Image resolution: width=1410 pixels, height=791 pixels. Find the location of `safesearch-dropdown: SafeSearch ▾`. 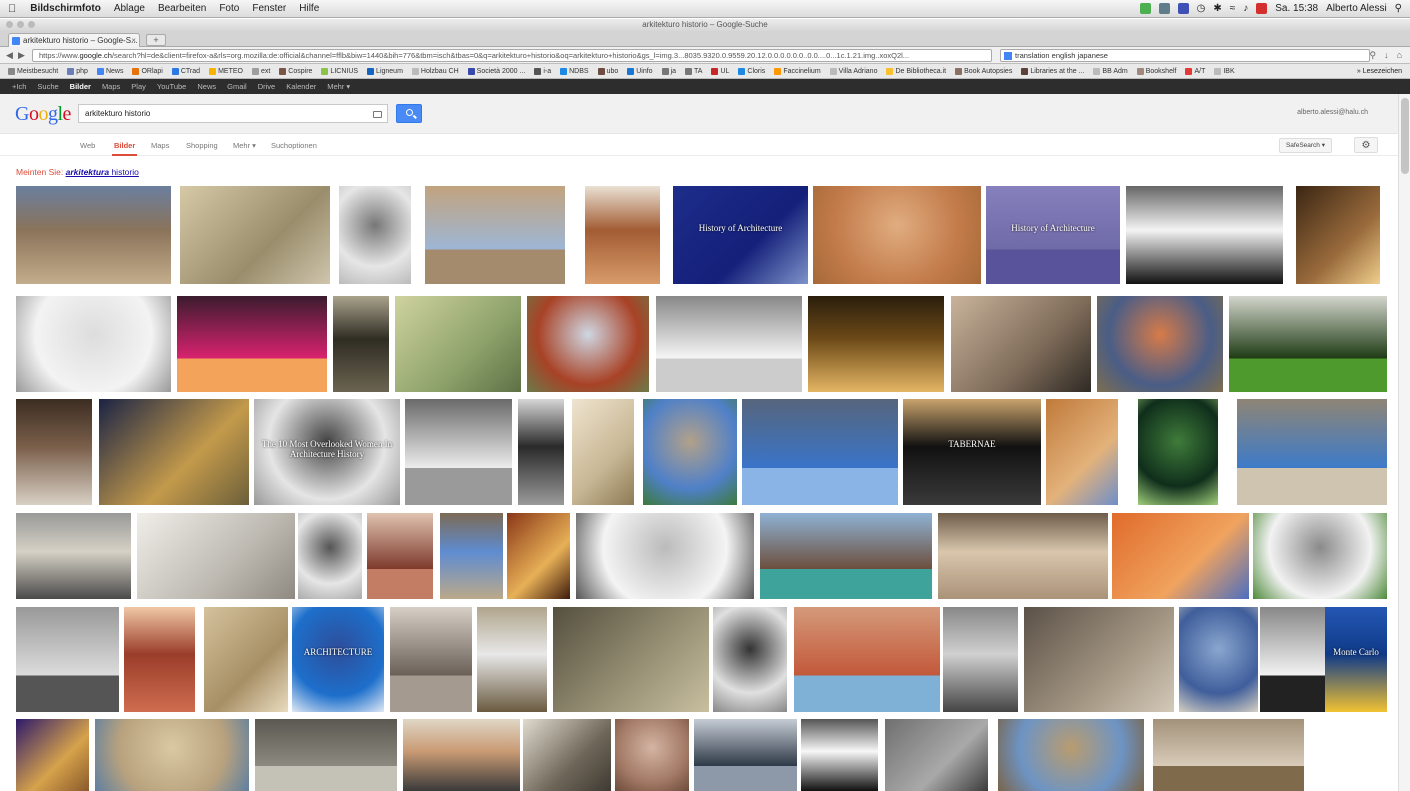

safesearch-dropdown: SafeSearch ▾ is located at coordinates (1305, 145).